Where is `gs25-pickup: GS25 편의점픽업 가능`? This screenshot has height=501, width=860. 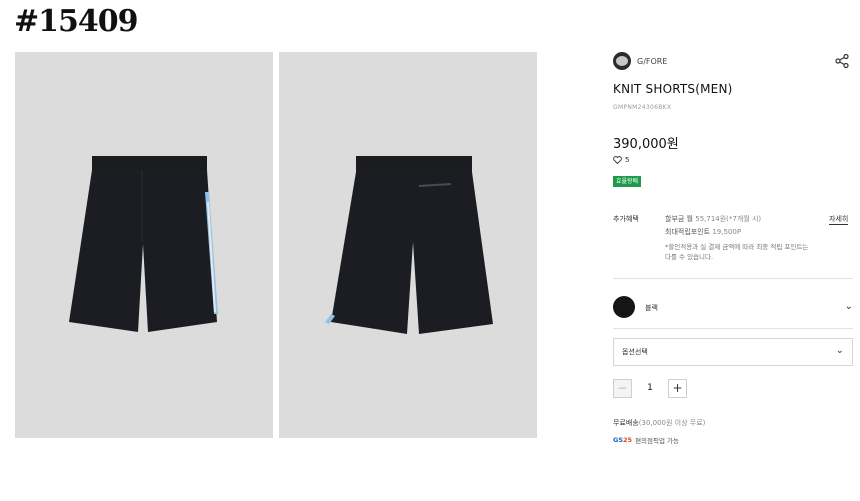 gs25-pickup: GS25 편의점픽업 가능 is located at coordinates (646, 440).